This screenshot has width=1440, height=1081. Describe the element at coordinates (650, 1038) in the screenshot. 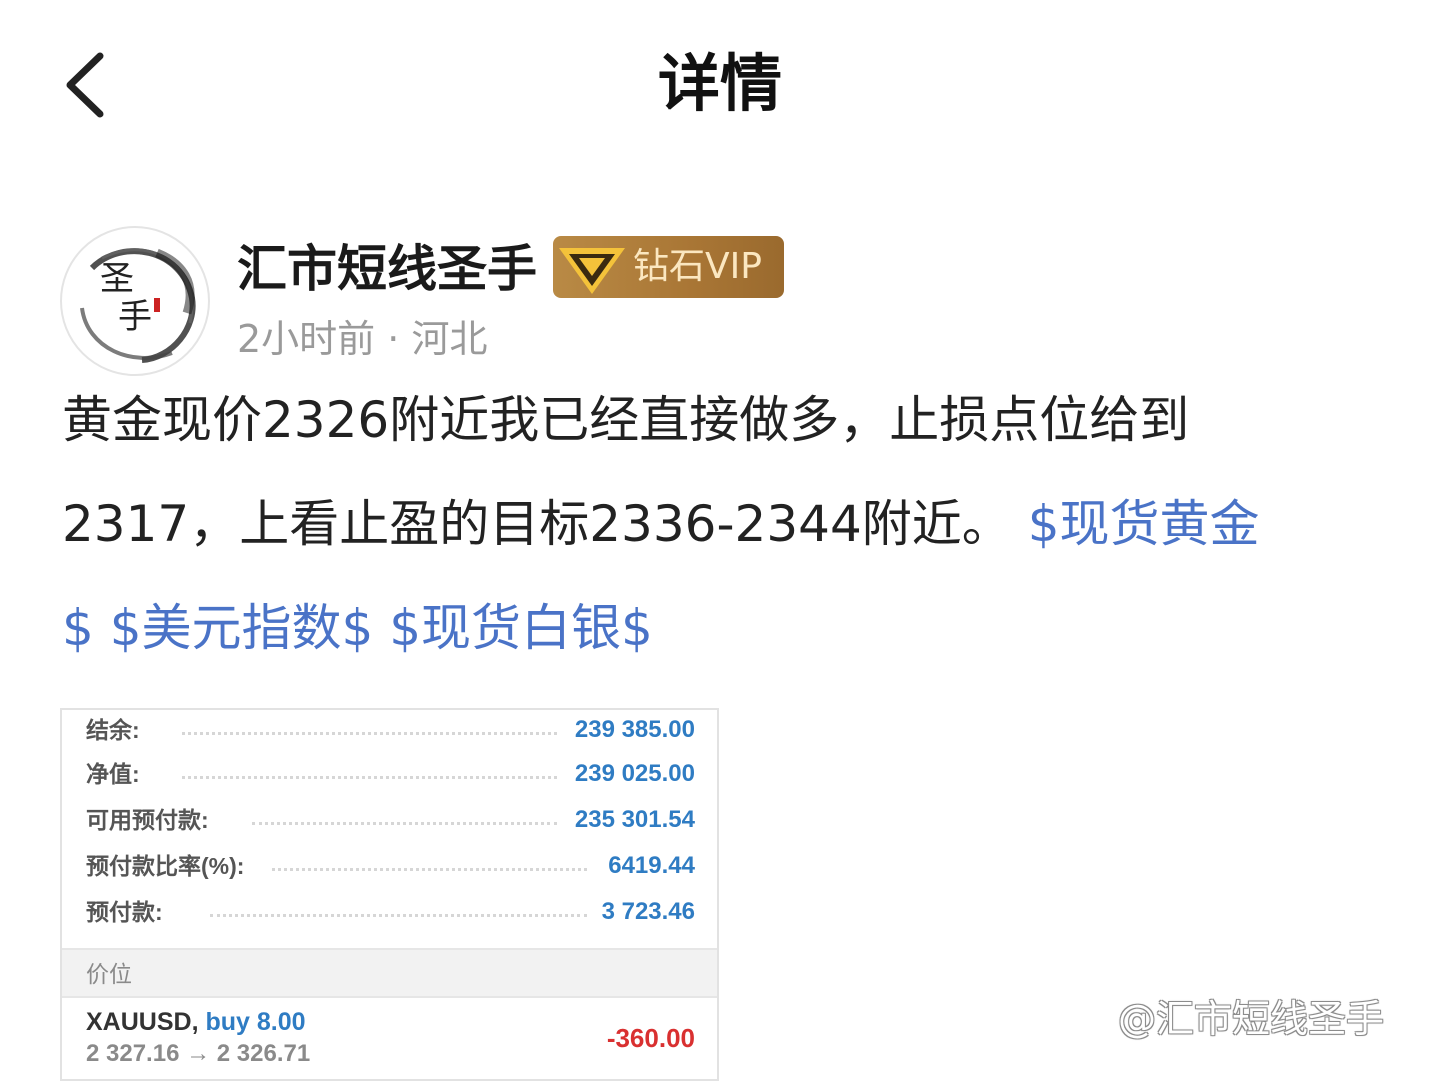

I see `position-profit-loss: -360.00` at that location.